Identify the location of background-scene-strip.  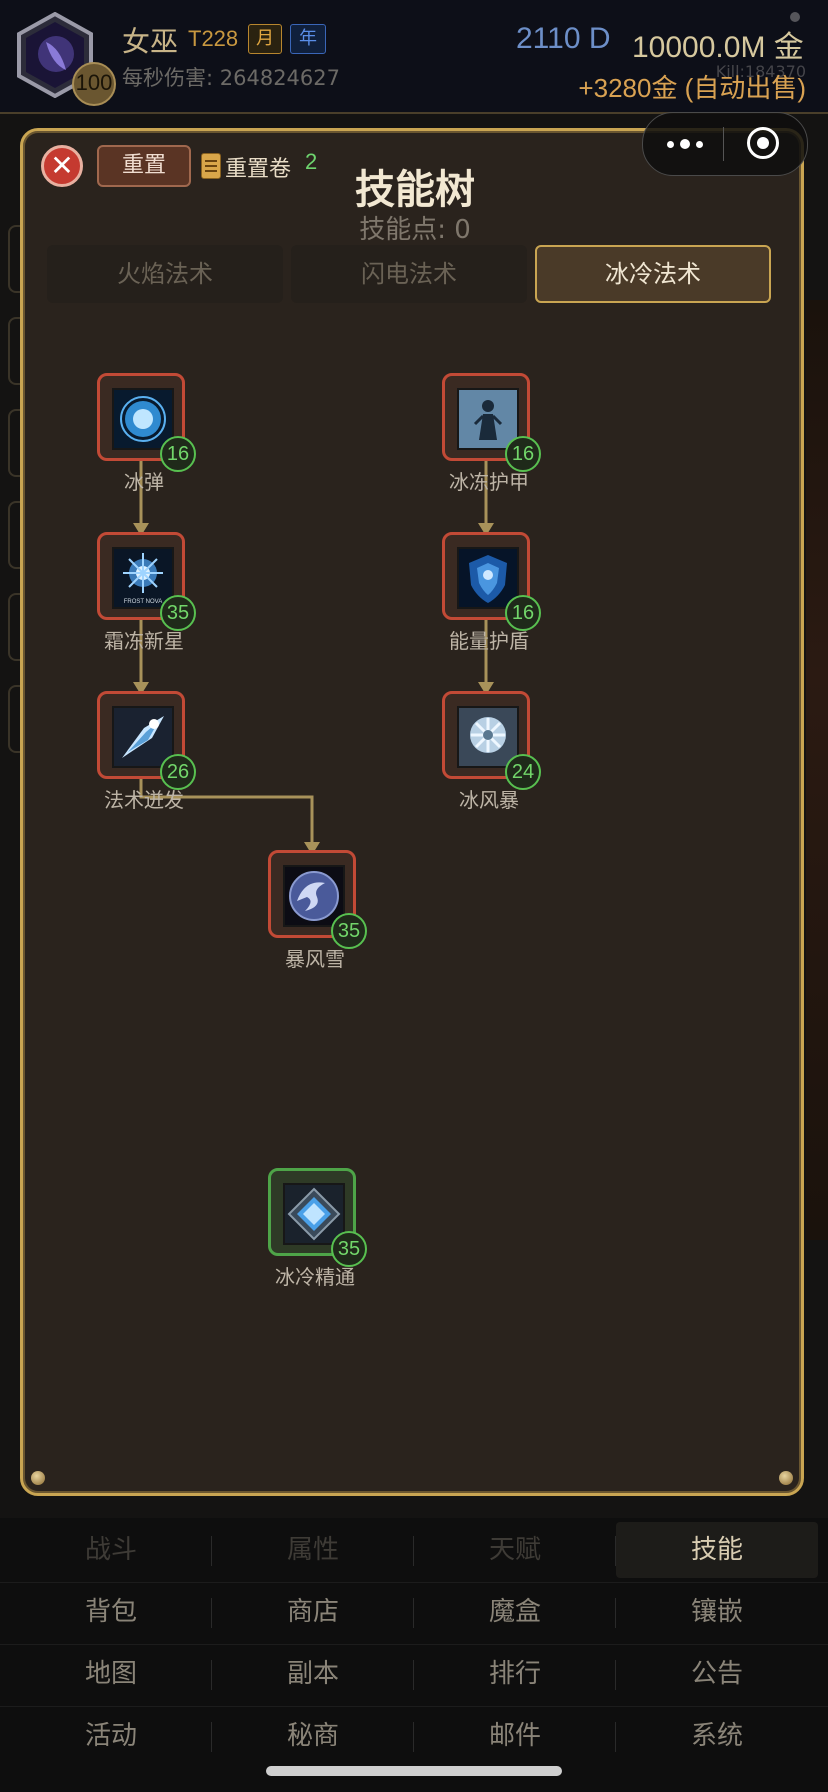
(817, 770).